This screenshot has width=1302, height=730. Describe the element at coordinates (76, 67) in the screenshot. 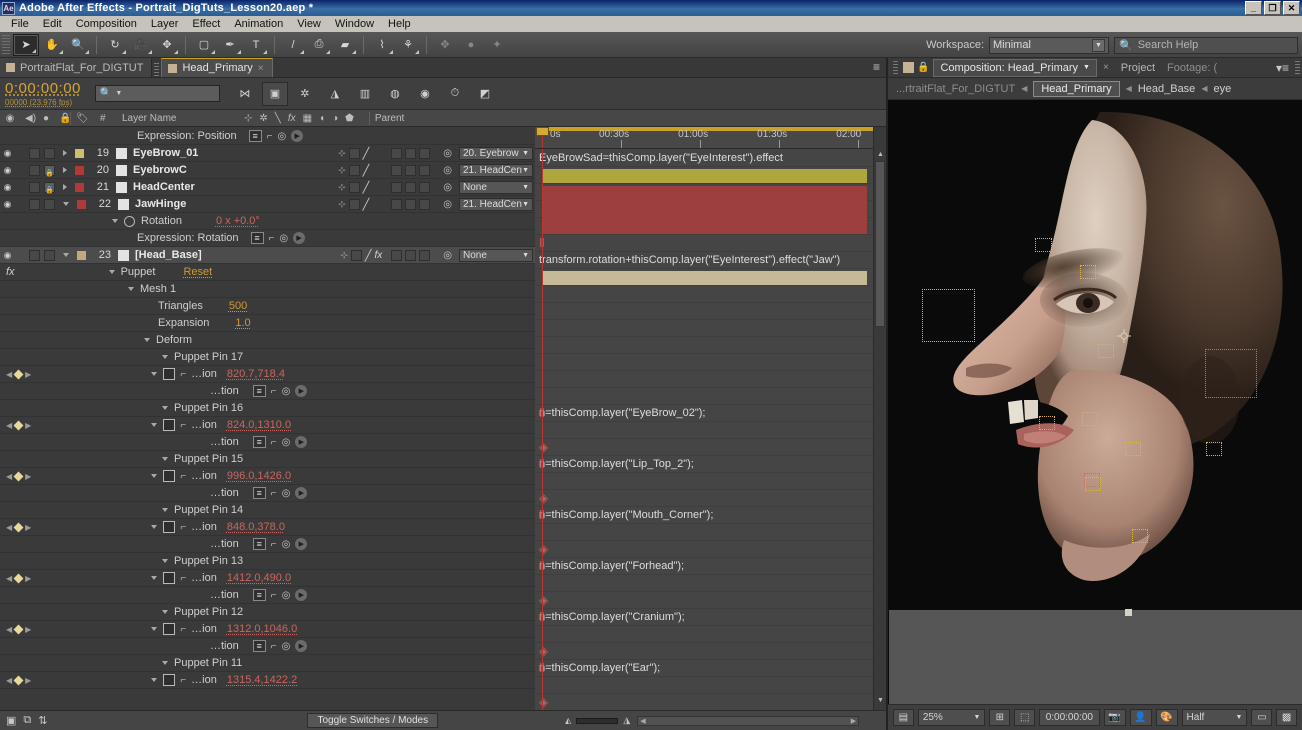

I see `tab-portraitflat: PortraitFlat_For_DIGTUT` at that location.